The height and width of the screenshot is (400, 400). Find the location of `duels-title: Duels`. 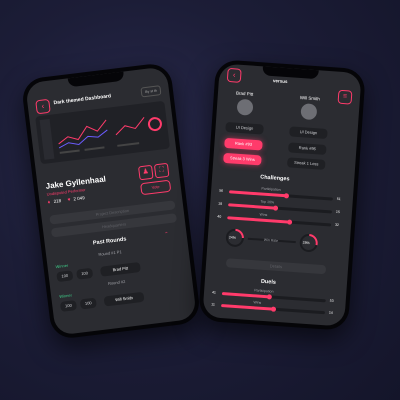

duels-title: Duels is located at coordinates (268, 282).